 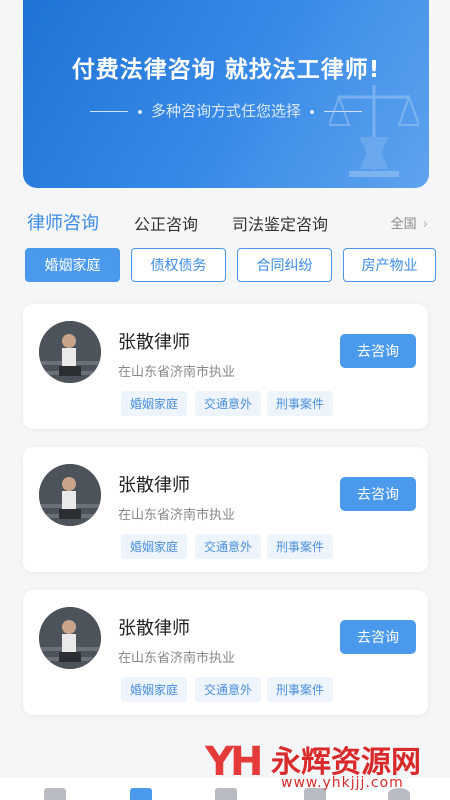 What do you see at coordinates (225, 223) in the screenshot?
I see `category-tabs: 律师咨询 公正咨询 司法鉴定咨询 全国 ›` at bounding box center [225, 223].